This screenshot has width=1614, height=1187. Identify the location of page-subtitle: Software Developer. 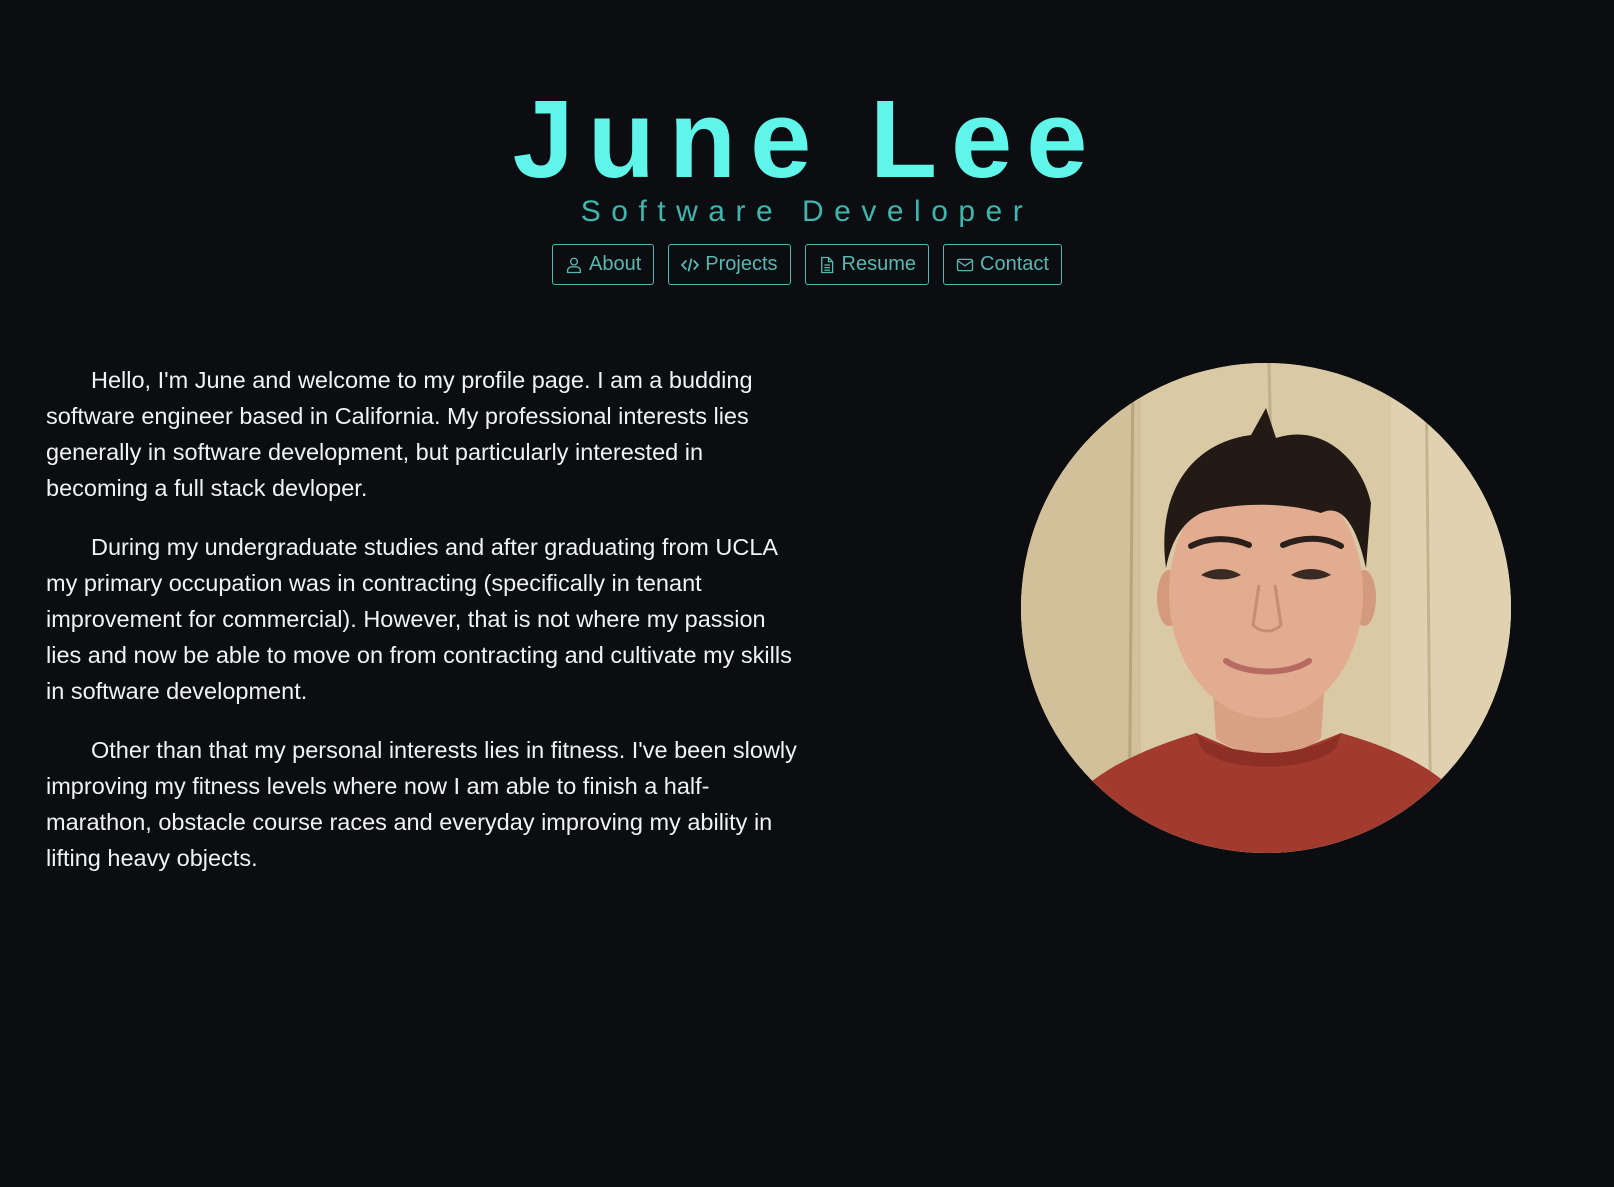
(807, 211).